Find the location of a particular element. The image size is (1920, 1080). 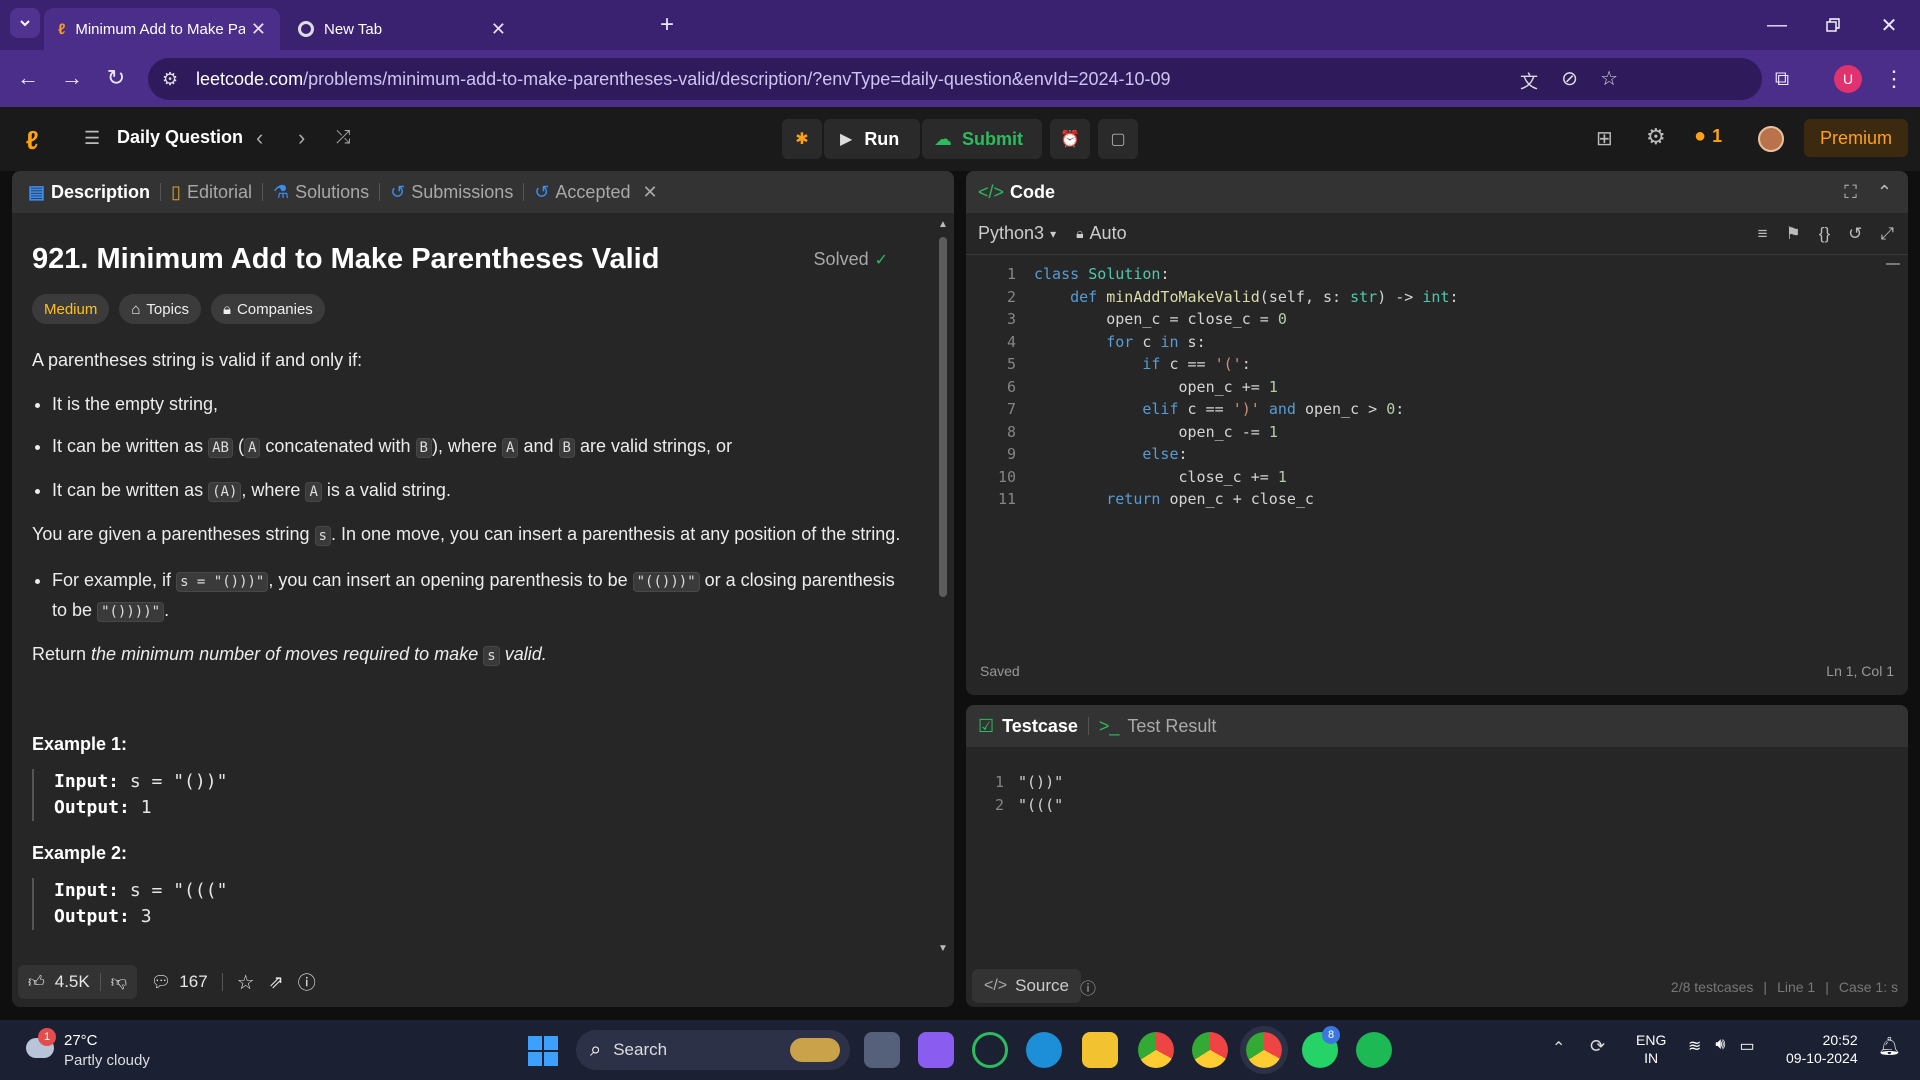

settings-gear-icon: ⚙ is located at coordinates (1656, 137).